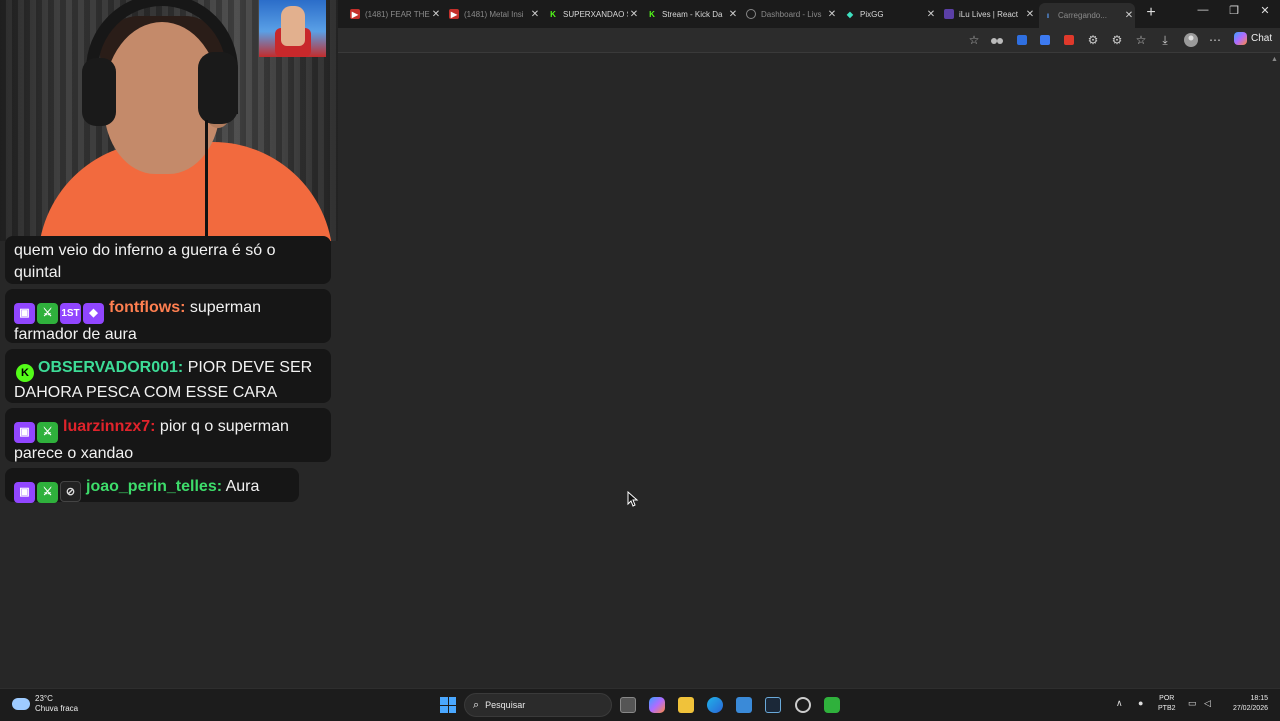  I want to click on headphone-cable, so click(206, 180).